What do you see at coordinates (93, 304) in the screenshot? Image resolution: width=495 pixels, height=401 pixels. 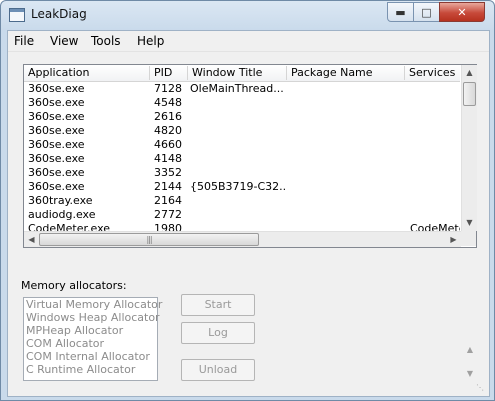 I see `allocator-item: Virtual Memory Allocator` at bounding box center [93, 304].